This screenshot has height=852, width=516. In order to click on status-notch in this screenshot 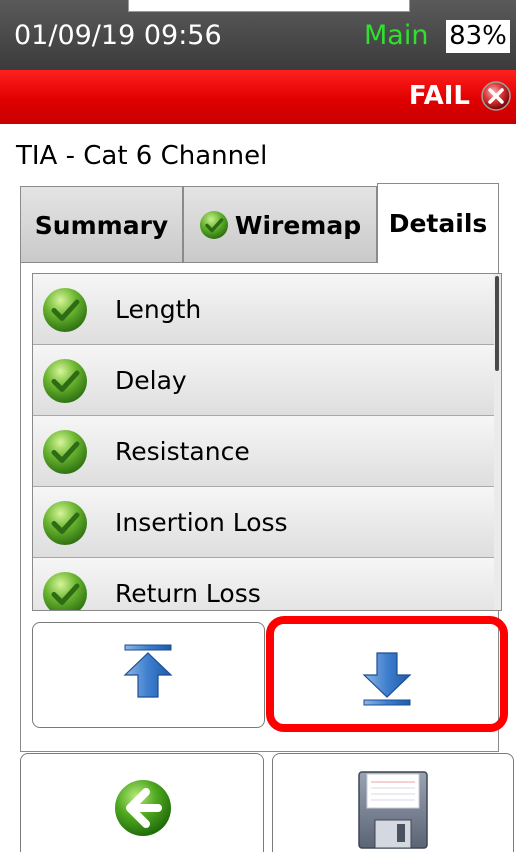, I will do `click(269, 6)`.